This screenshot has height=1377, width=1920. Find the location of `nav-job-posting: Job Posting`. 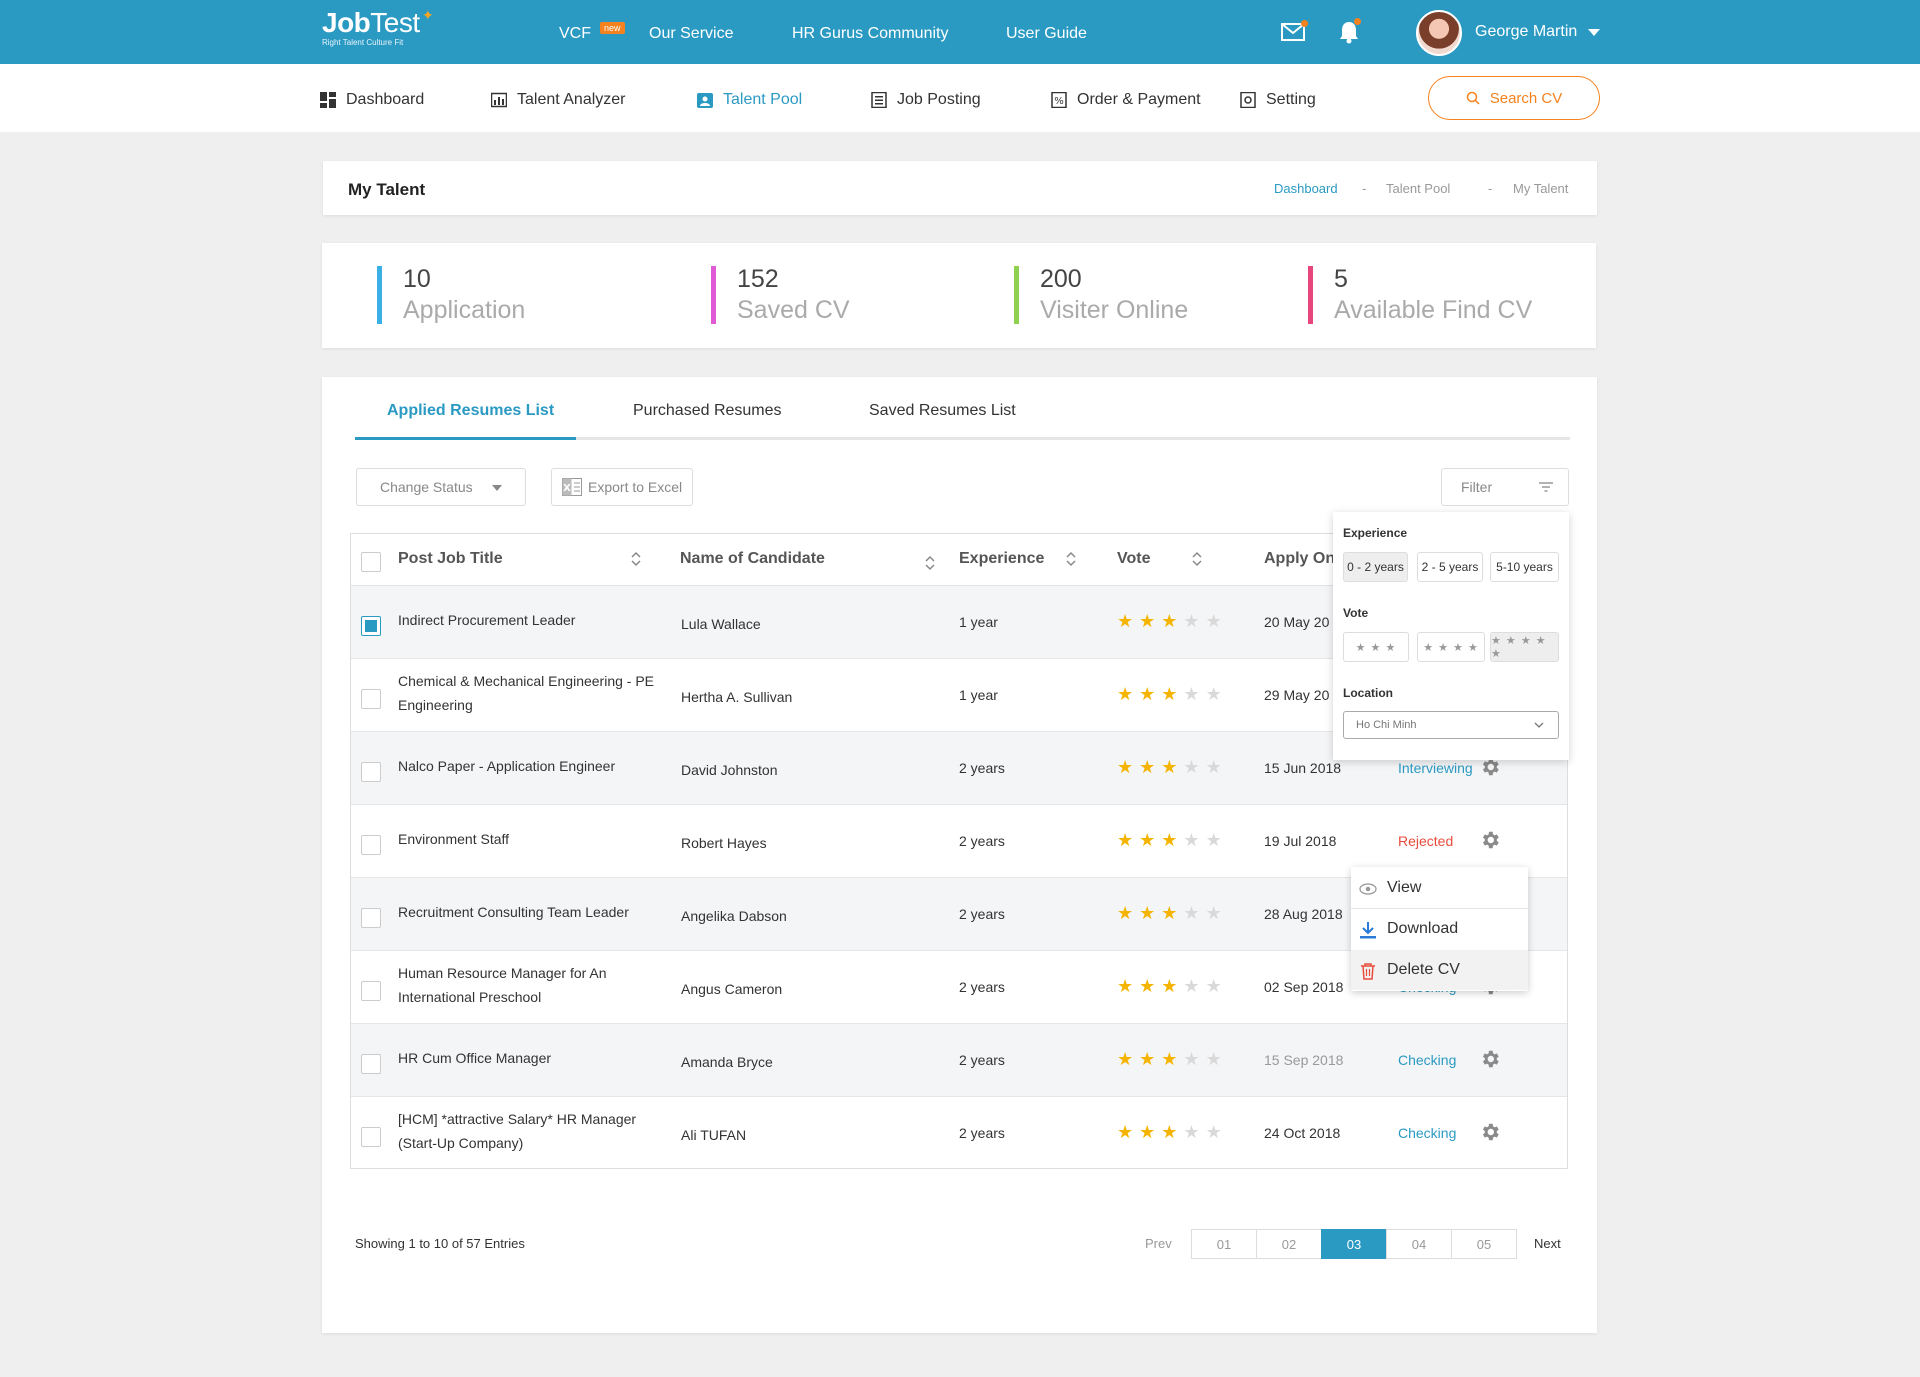

nav-job-posting: Job Posting is located at coordinates (926, 100).